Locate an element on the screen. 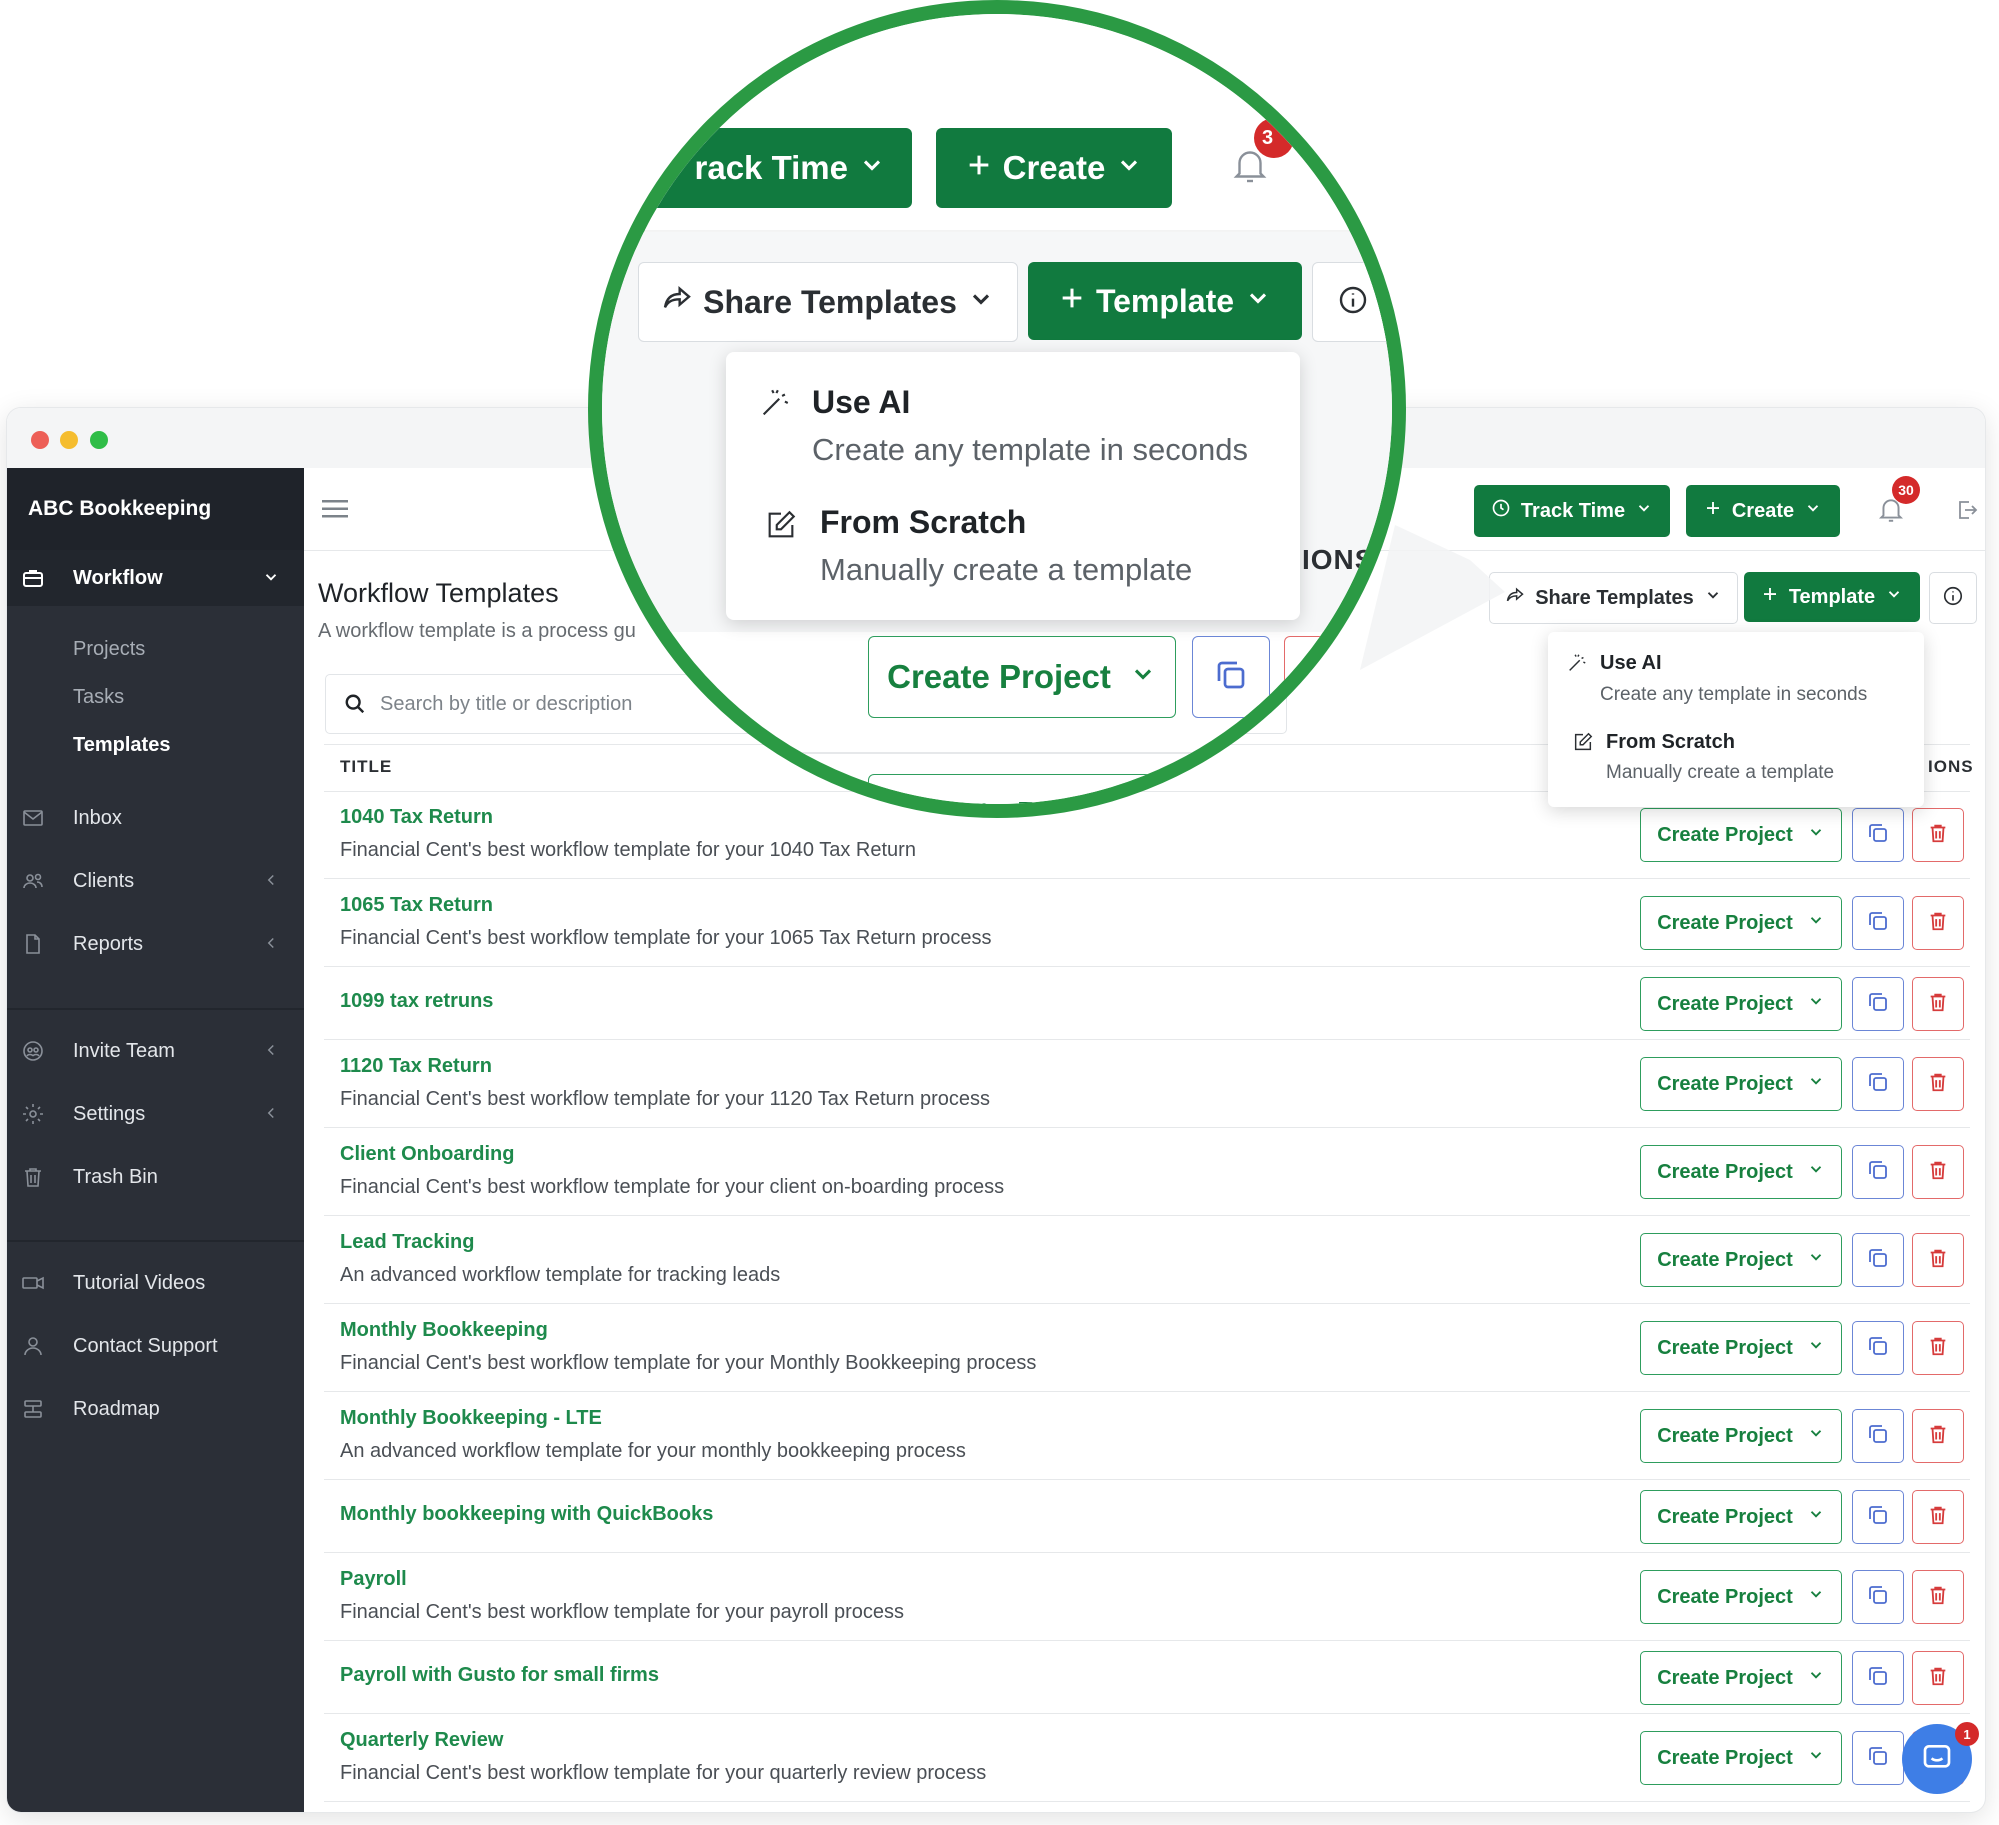 This screenshot has height=1825, width=1999. template-button: Template is located at coordinates (1832, 597).